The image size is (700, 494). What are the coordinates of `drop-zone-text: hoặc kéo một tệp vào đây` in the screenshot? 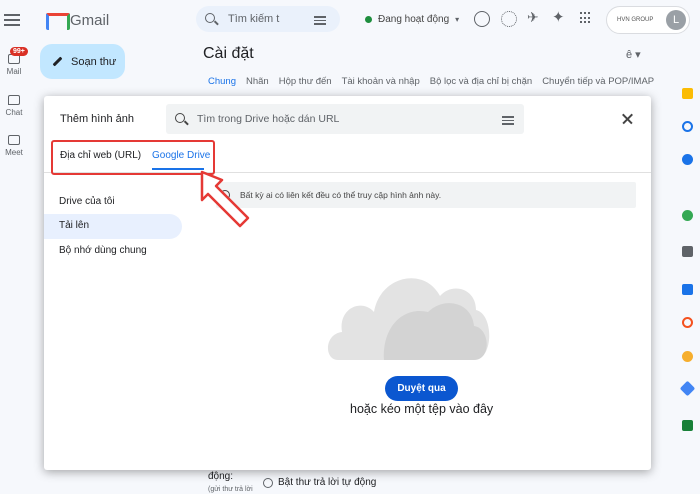 It's located at (422, 409).